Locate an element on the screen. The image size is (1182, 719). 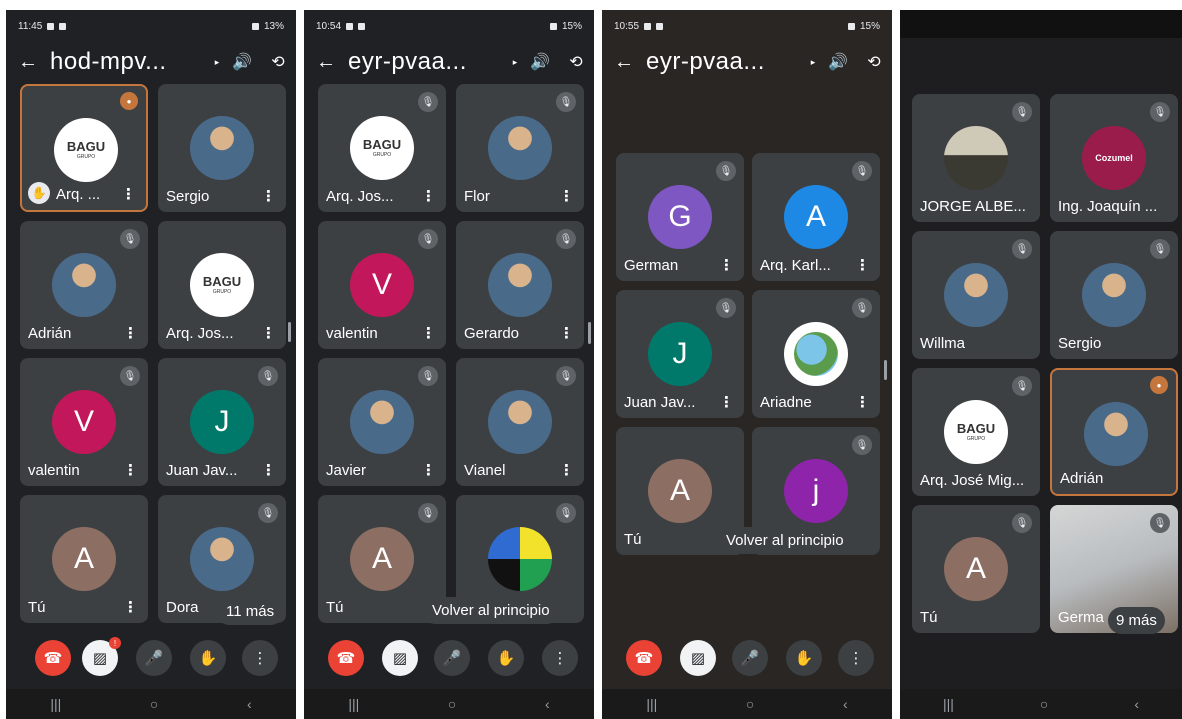
participant-tile: ● Adrián is located at coordinates (1114, 432).